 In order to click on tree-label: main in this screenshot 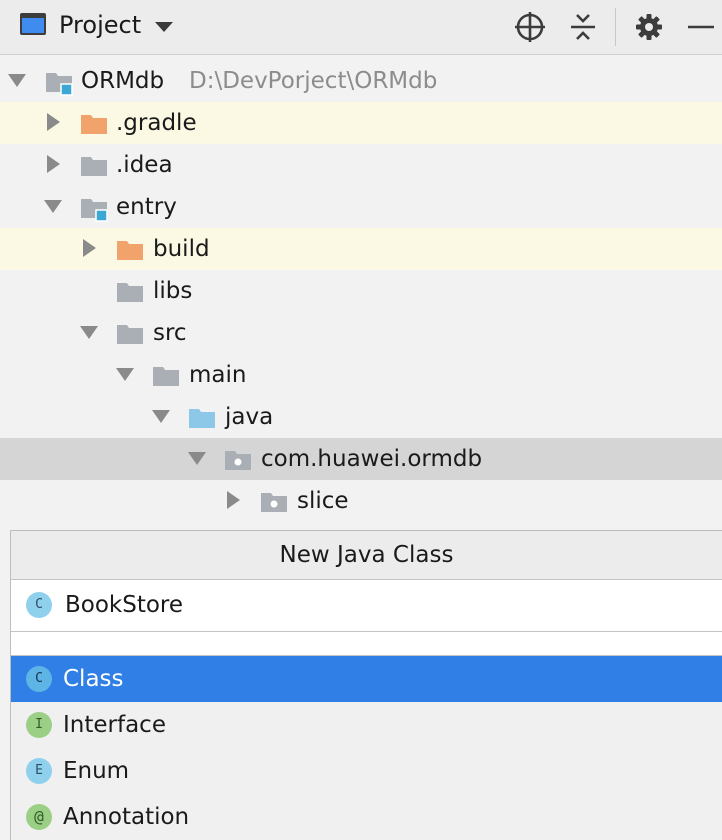, I will do `click(218, 375)`.